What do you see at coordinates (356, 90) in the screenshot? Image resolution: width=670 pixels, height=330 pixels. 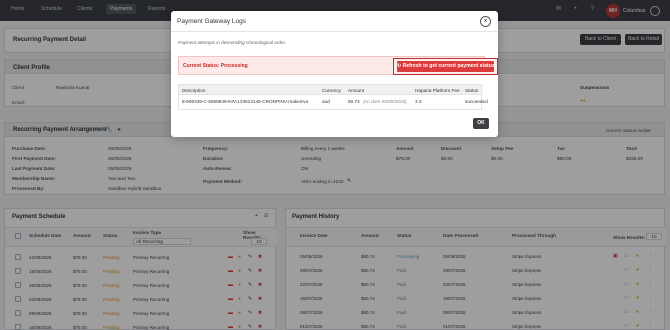 I see `gateway-amount-header: Amount` at bounding box center [356, 90].